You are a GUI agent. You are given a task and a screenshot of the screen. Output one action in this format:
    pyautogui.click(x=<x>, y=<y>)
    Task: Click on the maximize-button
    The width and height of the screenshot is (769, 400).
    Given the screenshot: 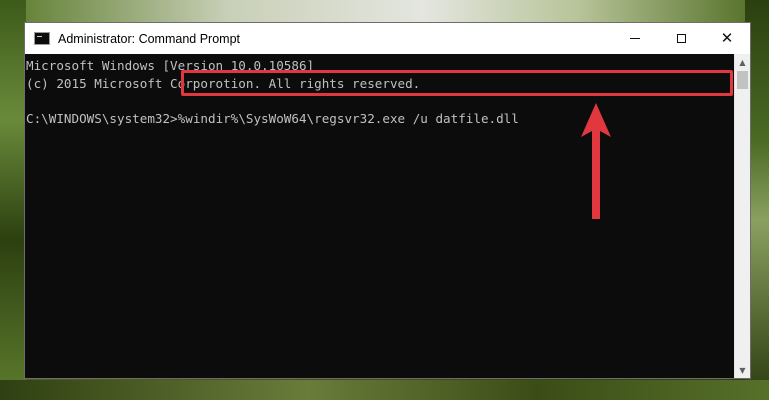 What is the action you would take?
    pyautogui.click(x=681, y=38)
    